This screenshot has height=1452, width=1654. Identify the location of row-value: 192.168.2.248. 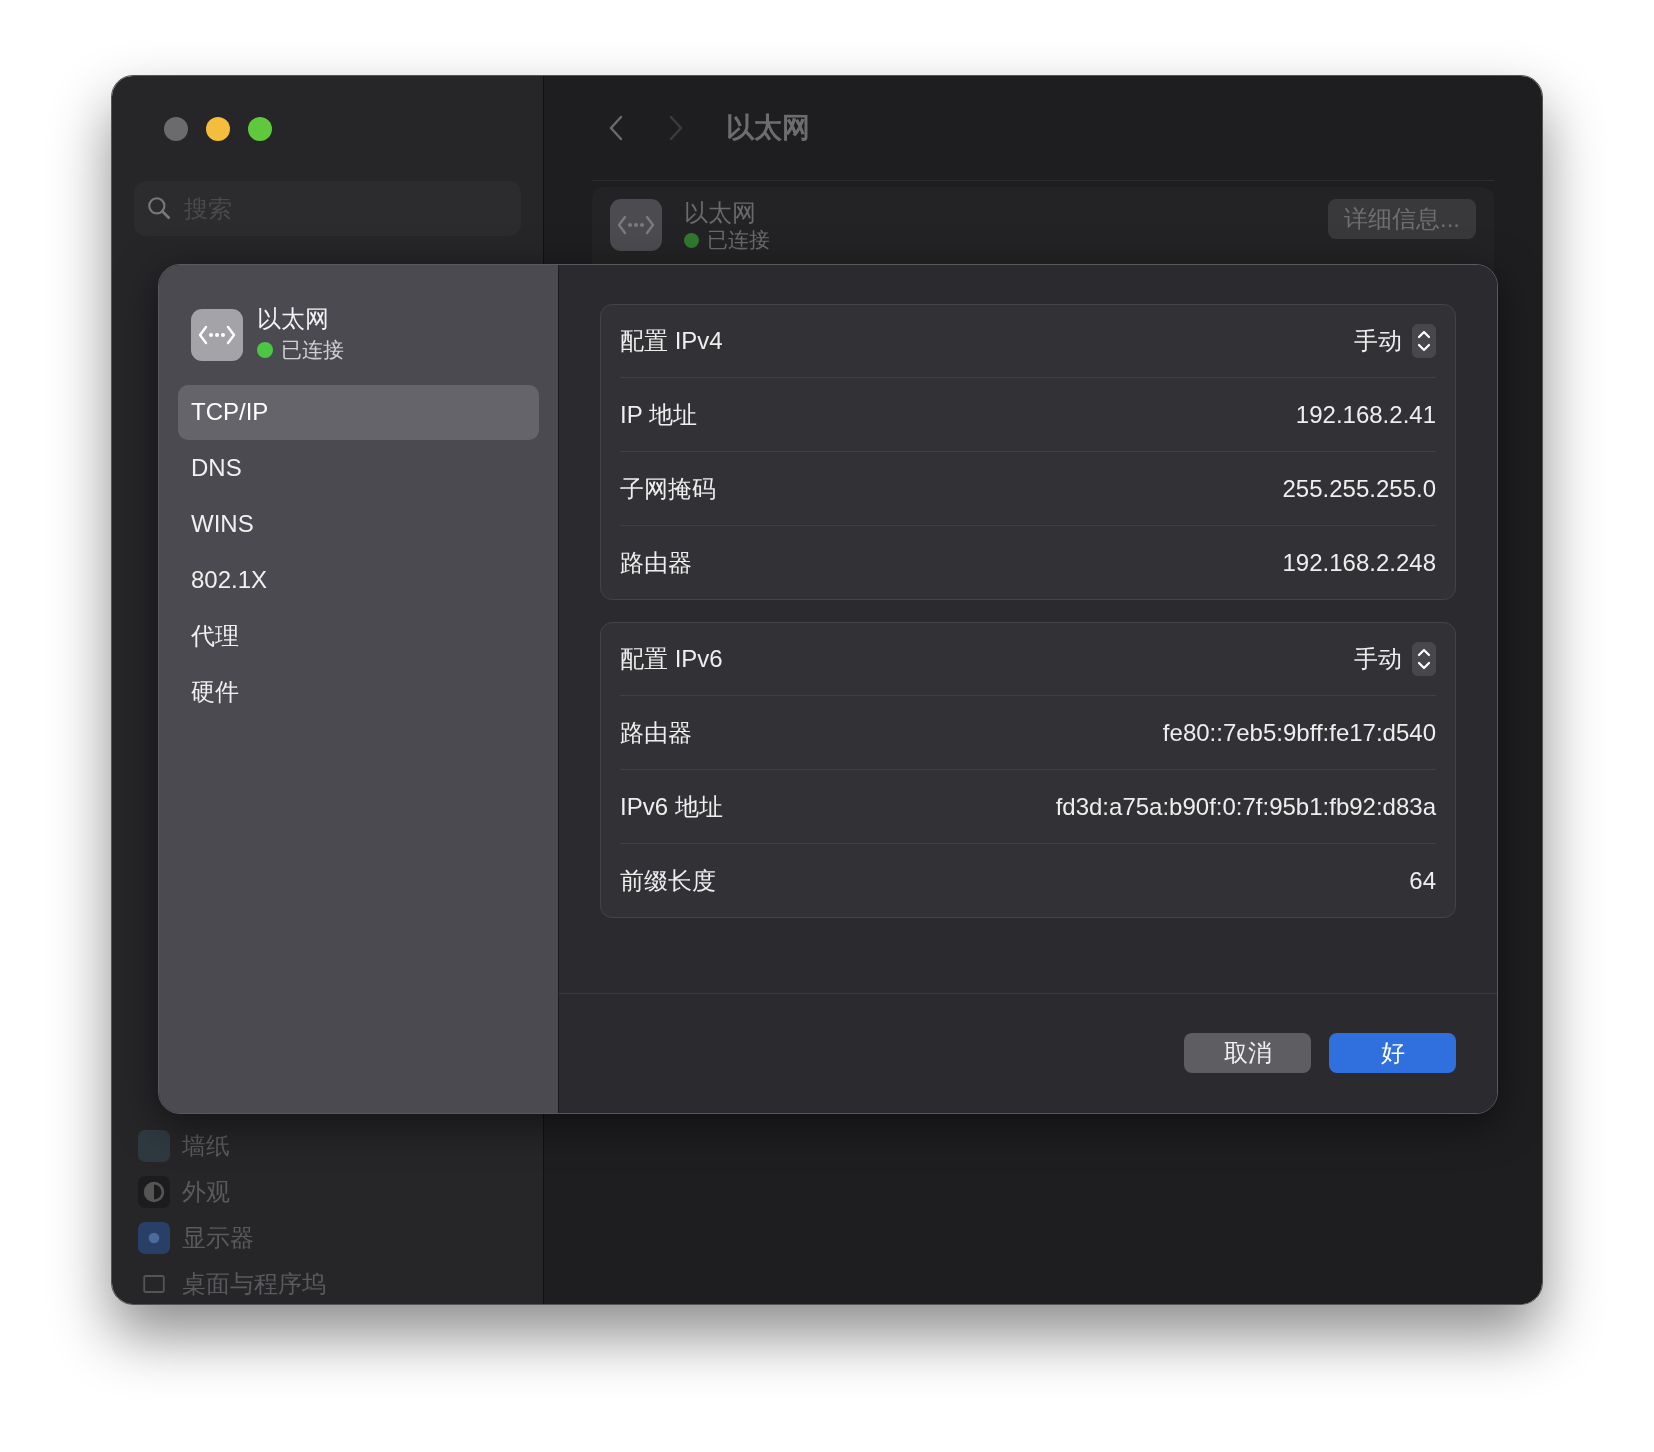
(1359, 562).